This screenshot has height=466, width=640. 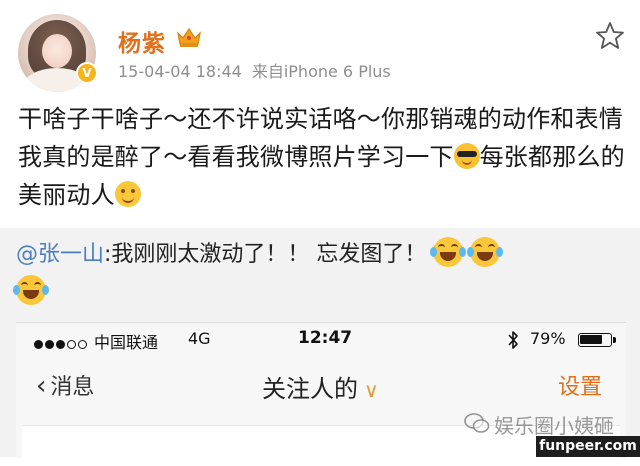 What do you see at coordinates (610, 36) in the screenshot?
I see `star-icon` at bounding box center [610, 36].